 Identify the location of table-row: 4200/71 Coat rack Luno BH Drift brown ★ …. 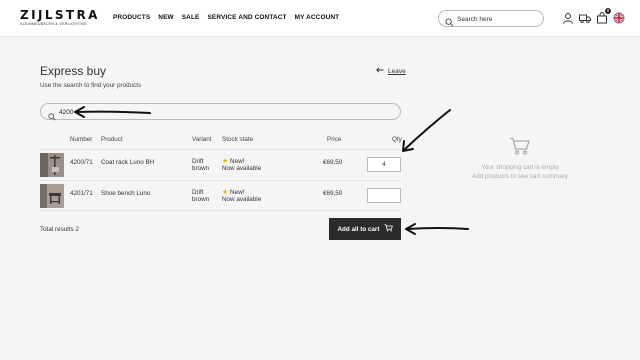
(220, 164).